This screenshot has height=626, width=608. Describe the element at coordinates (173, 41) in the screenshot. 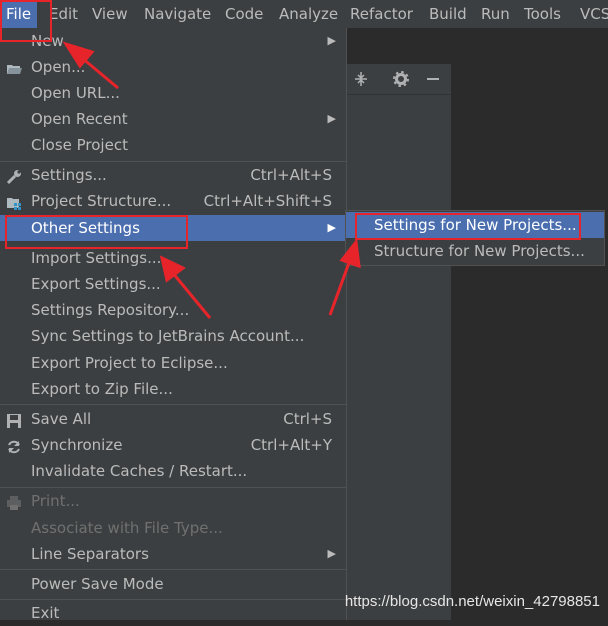

I see `menu-item-new: New ▶` at that location.